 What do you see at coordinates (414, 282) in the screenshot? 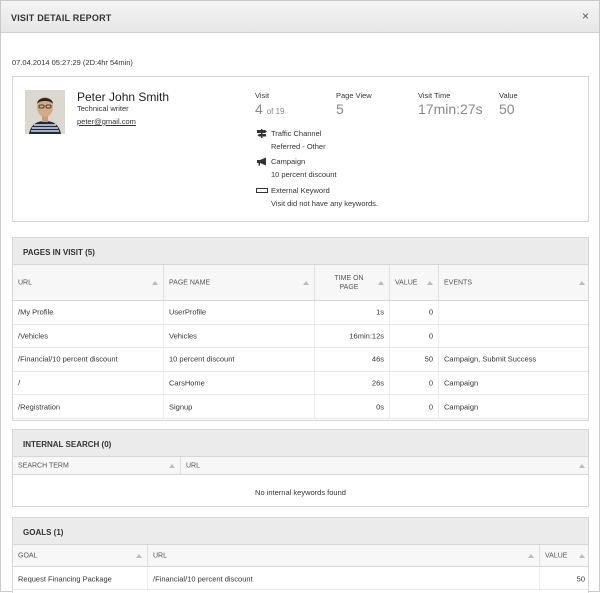
I see `column-header-value: VALUE` at bounding box center [414, 282].